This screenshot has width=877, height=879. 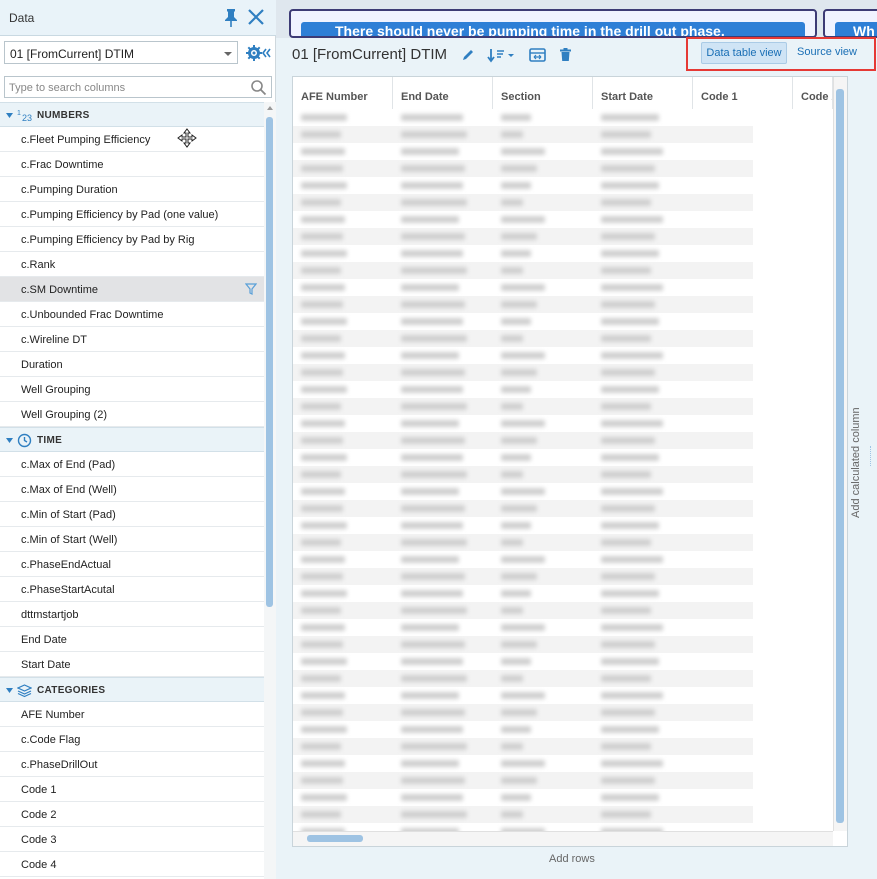 I want to click on column-item: c.SM Downtime, so click(x=132, y=289).